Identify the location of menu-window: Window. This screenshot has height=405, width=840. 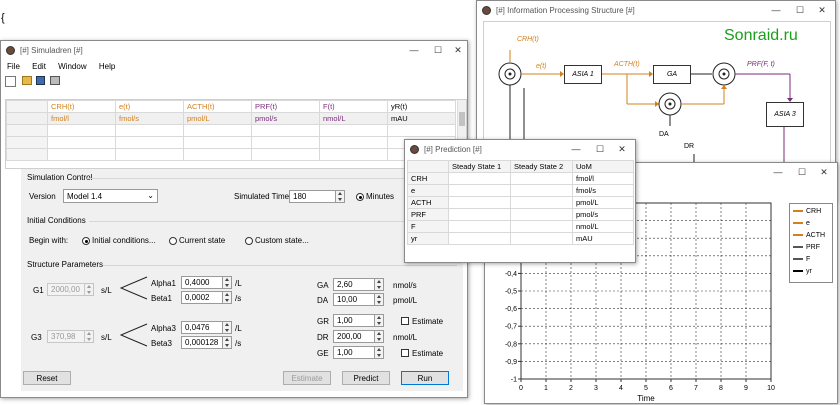
(72, 66).